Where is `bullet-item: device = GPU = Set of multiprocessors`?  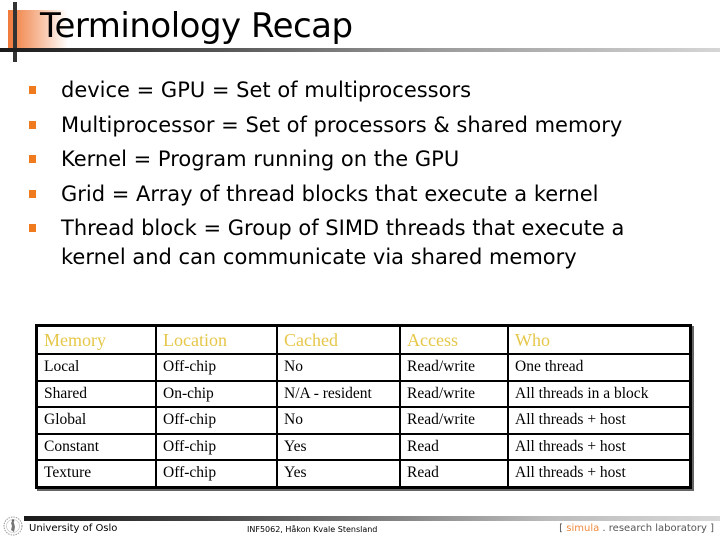 bullet-item: device = GPU = Set of multiprocessors is located at coordinates (369, 90).